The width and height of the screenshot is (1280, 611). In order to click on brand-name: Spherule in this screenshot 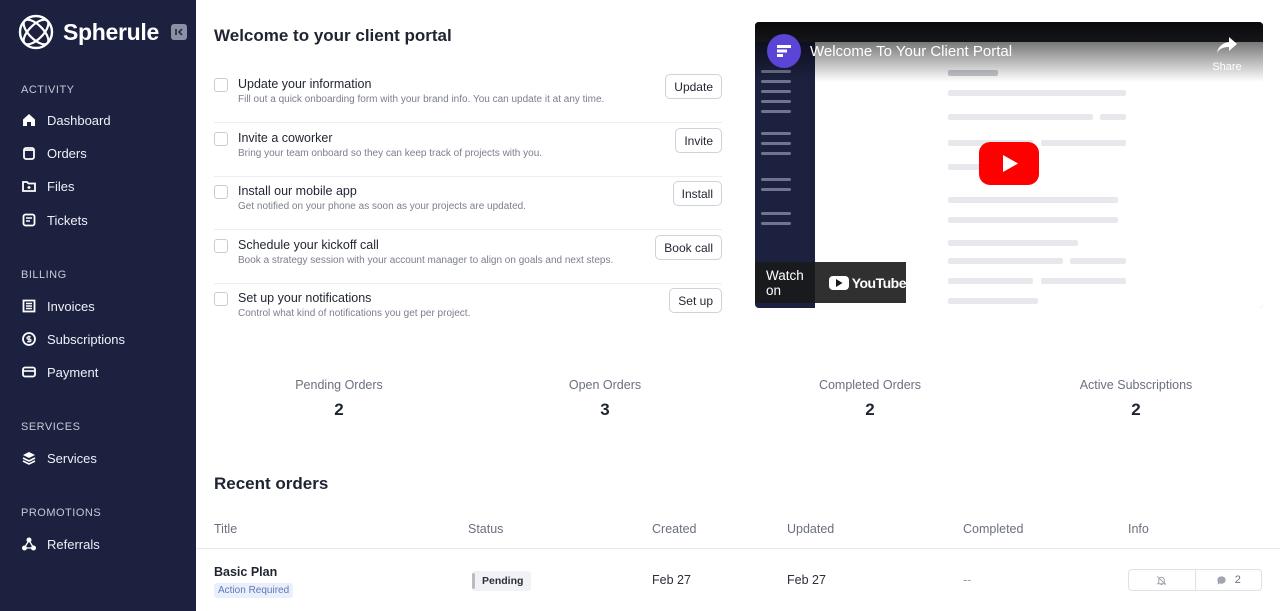, I will do `click(111, 31)`.